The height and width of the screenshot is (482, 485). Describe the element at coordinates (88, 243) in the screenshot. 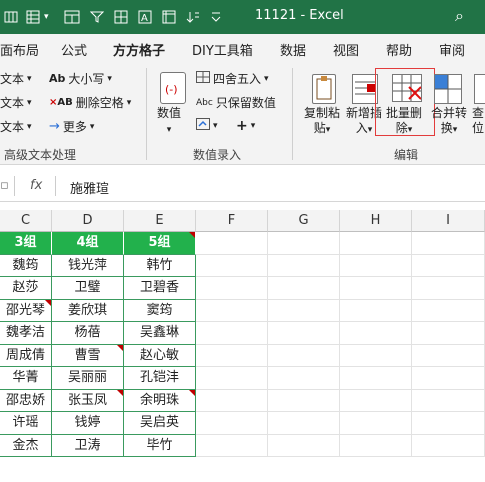

I see `group-header-cell: 4组` at that location.